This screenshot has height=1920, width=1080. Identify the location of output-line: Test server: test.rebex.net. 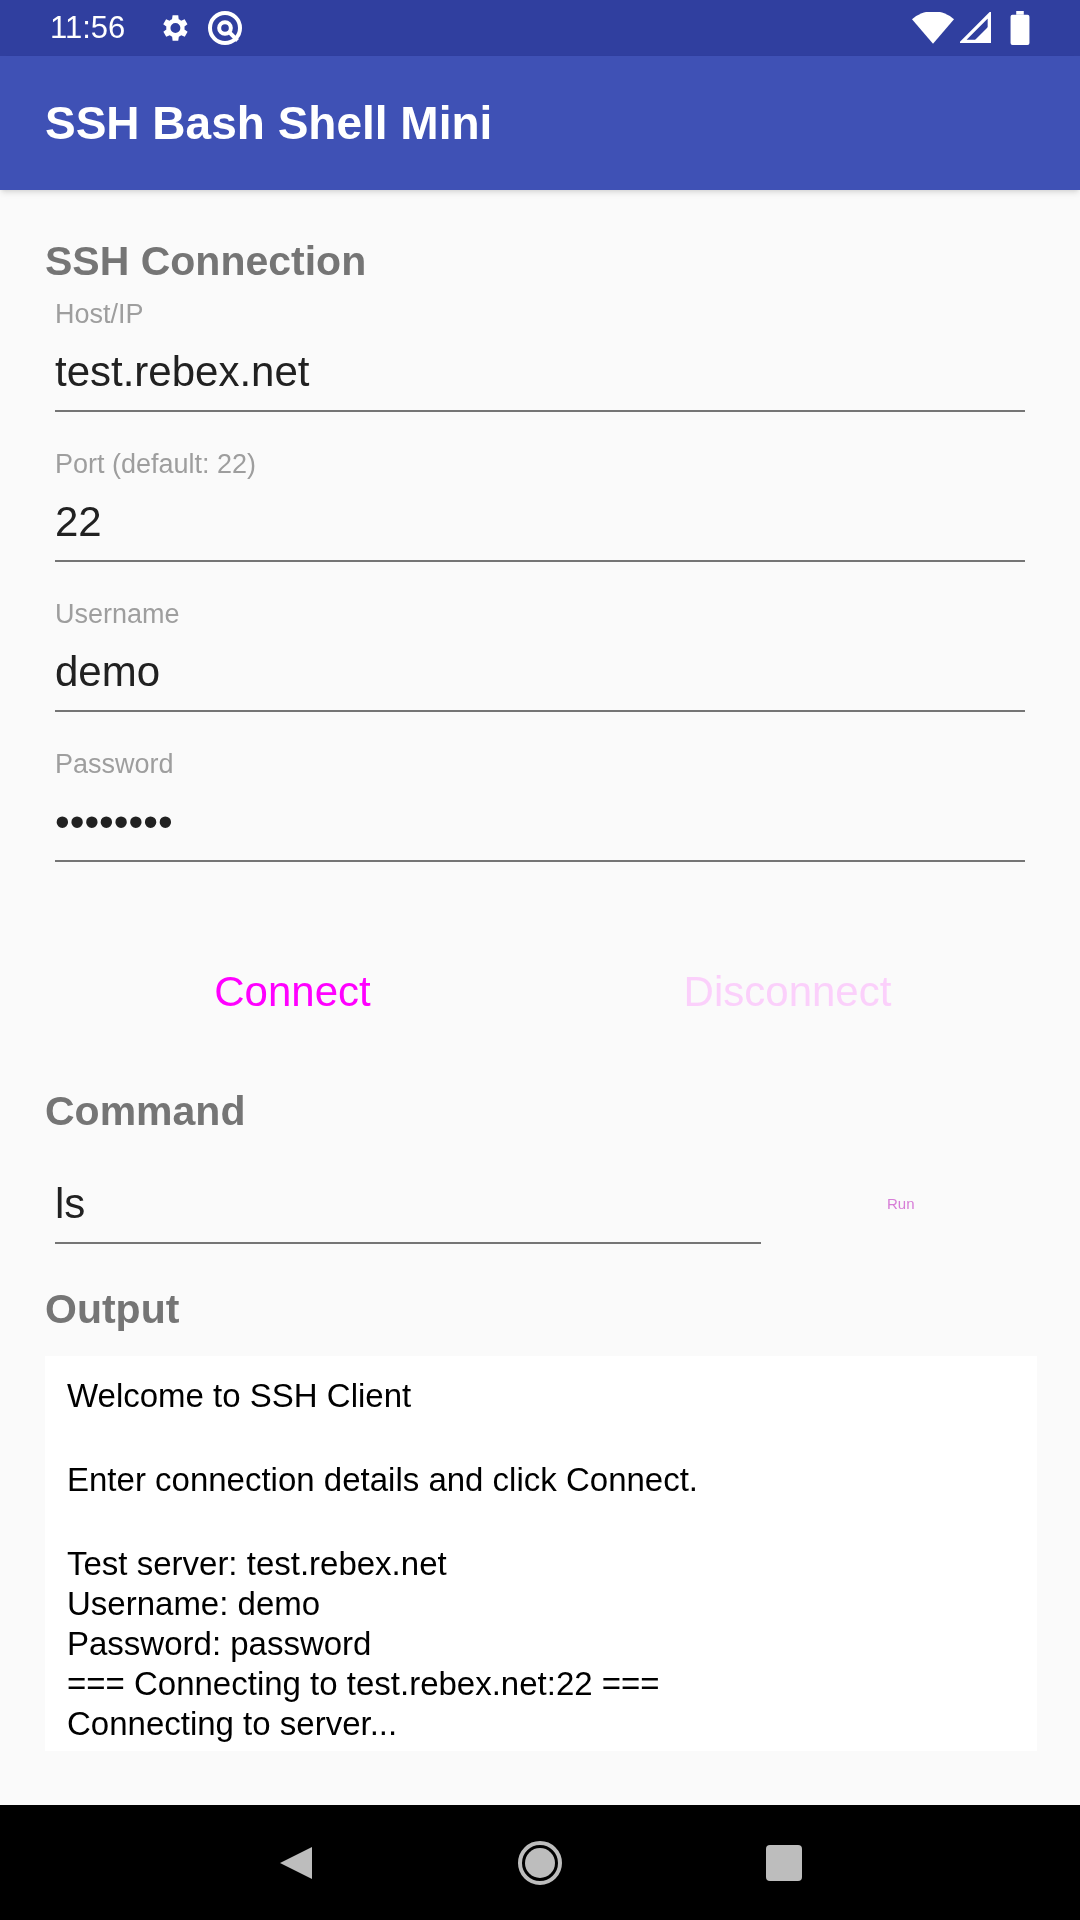
(257, 1564).